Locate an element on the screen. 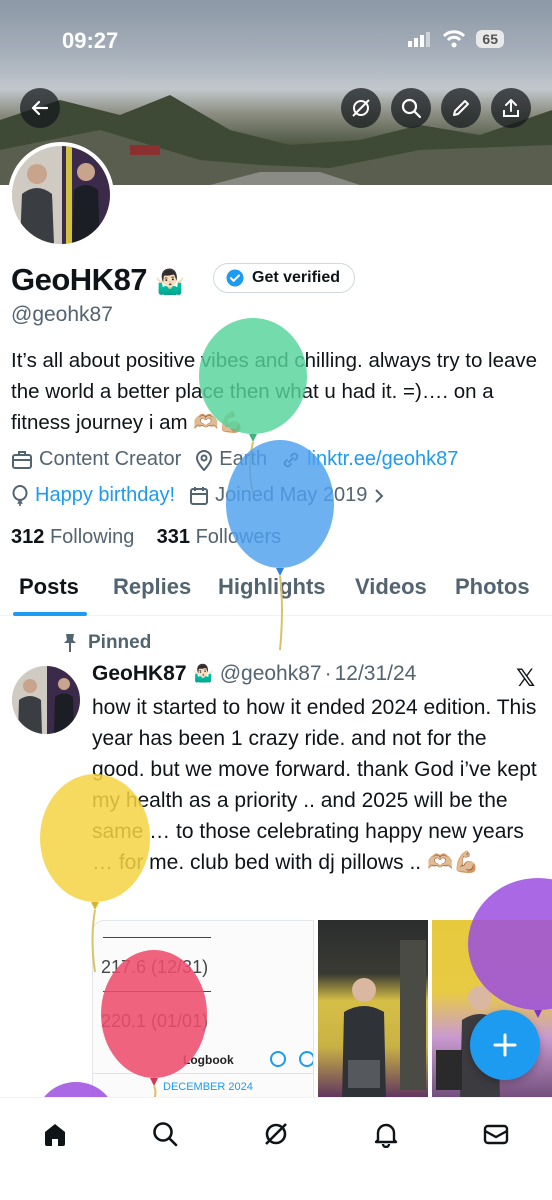 The image size is (552, 1200). tab-photos: Photos is located at coordinates (492, 587).